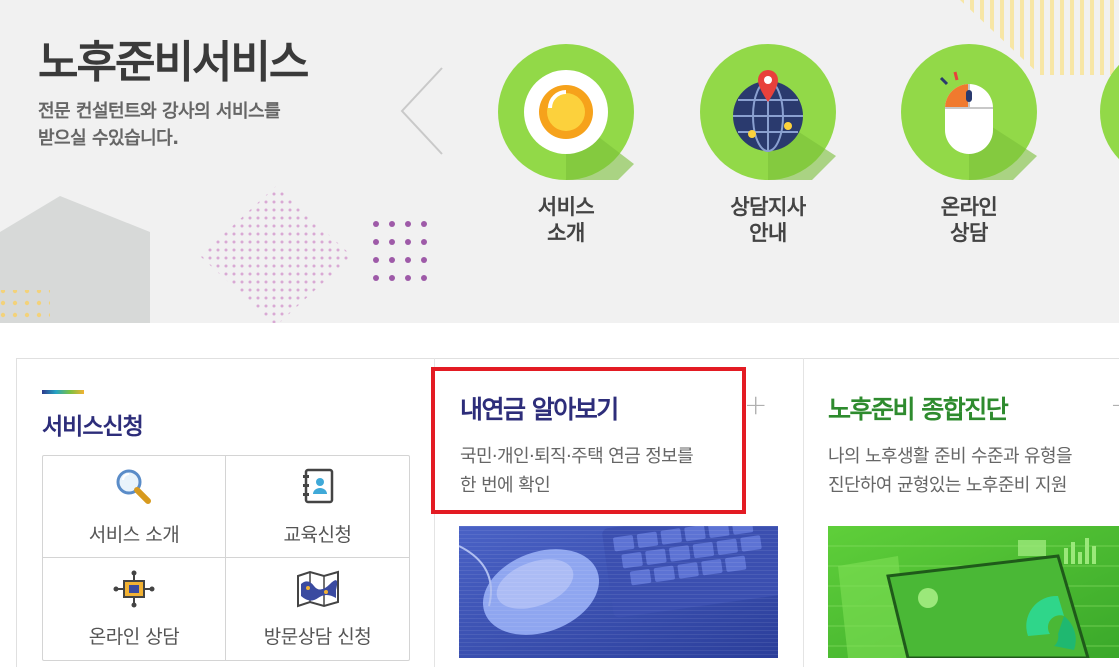 The image size is (1119, 667). What do you see at coordinates (93, 427) in the screenshot?
I see `service-apply-title: 서비스신청` at bounding box center [93, 427].